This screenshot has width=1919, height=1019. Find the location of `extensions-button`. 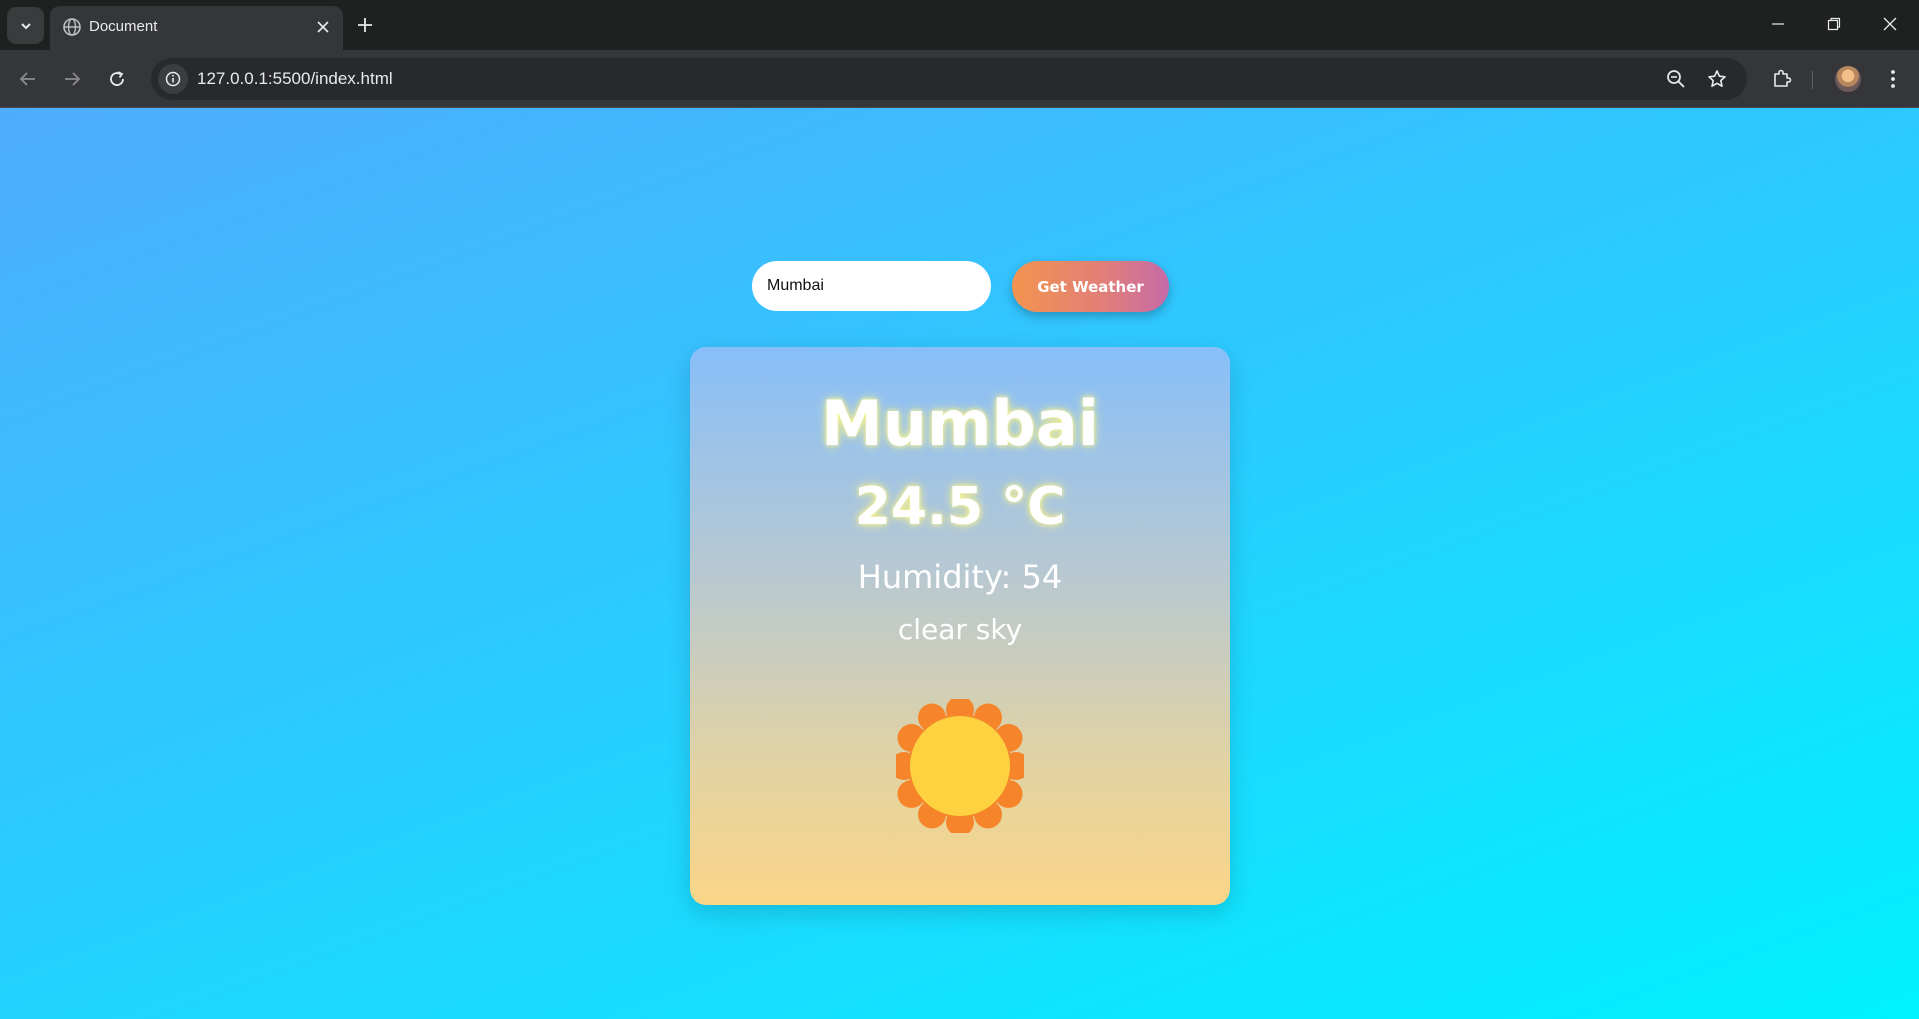

extensions-button is located at coordinates (1782, 79).